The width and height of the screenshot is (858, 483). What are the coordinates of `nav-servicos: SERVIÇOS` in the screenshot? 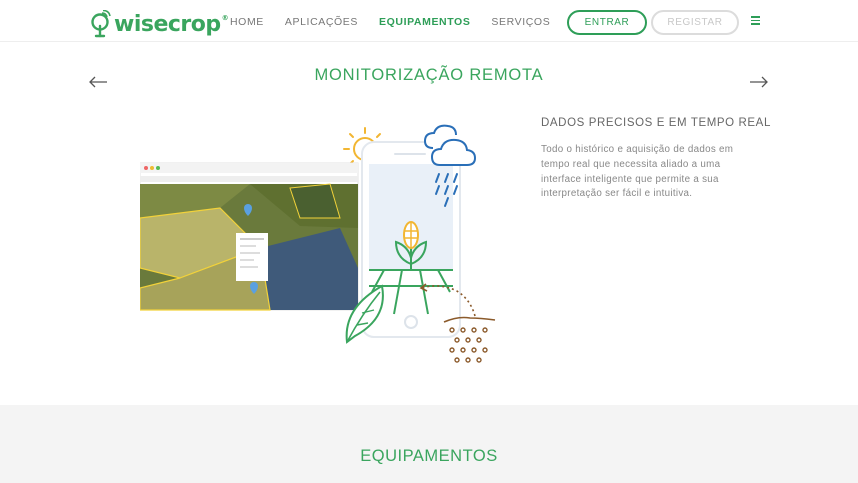 It's located at (520, 22).